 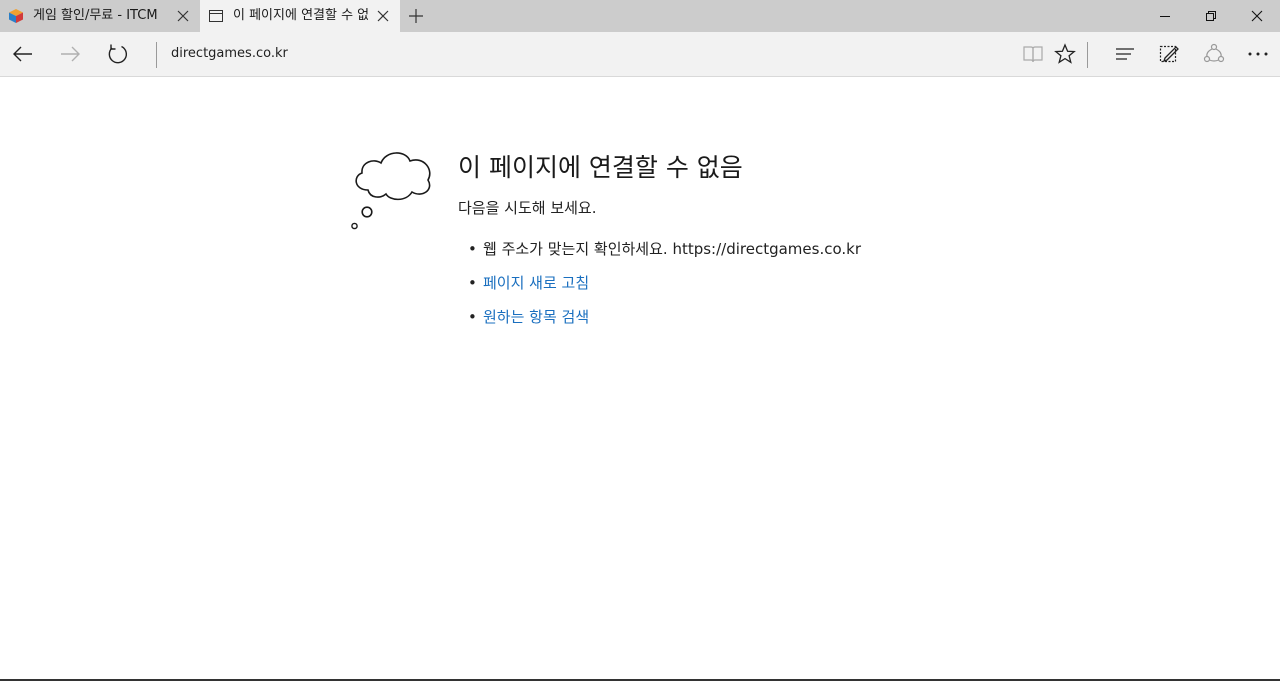 What do you see at coordinates (1257, 16) in the screenshot?
I see `close-window-button` at bounding box center [1257, 16].